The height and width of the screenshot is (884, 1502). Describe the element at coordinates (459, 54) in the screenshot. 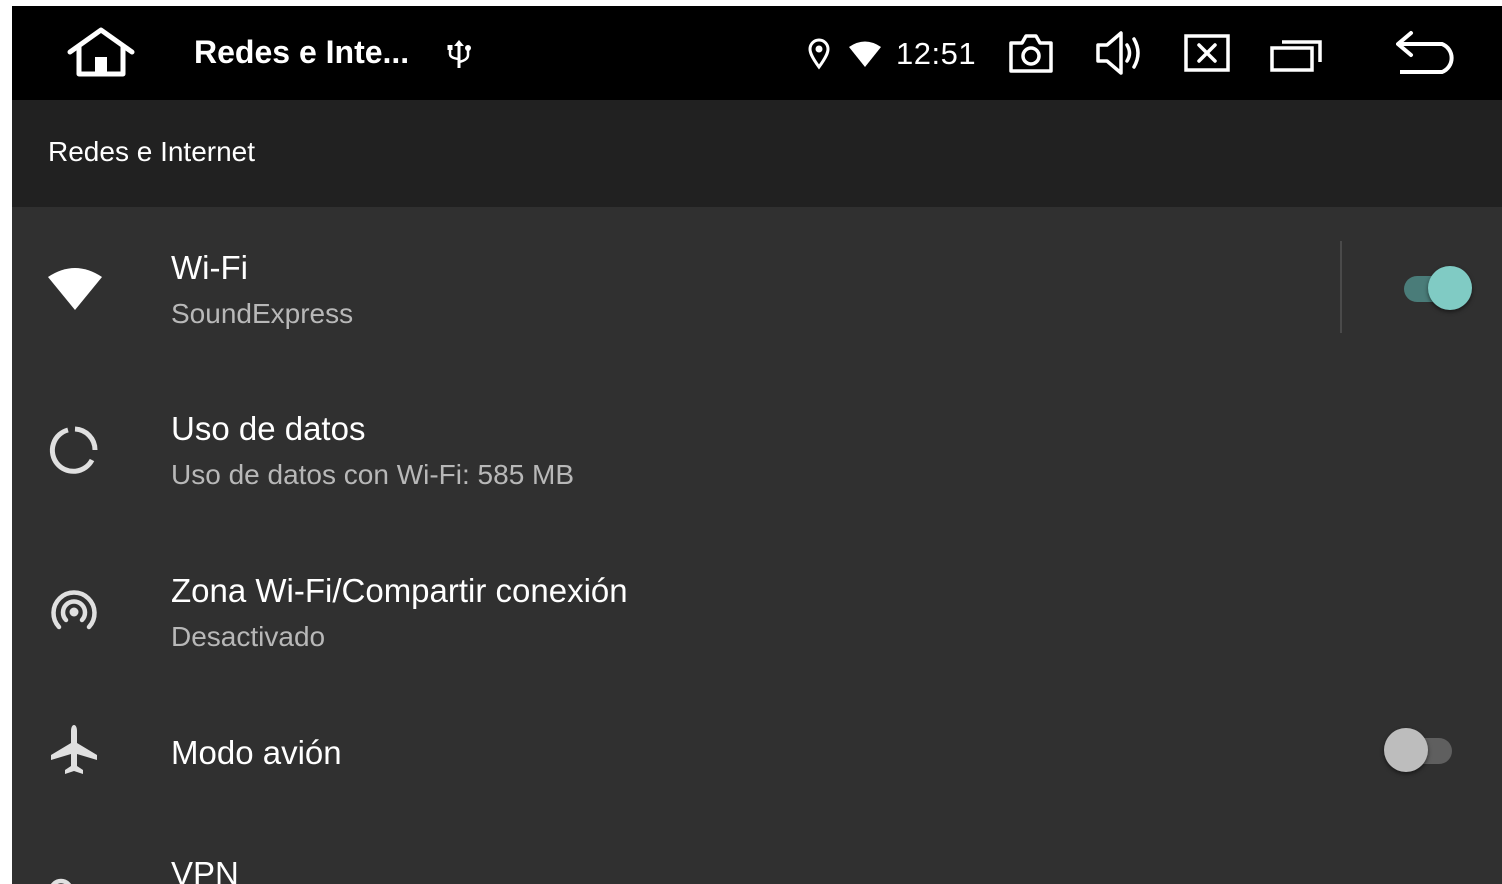

I see `usb-icon` at that location.